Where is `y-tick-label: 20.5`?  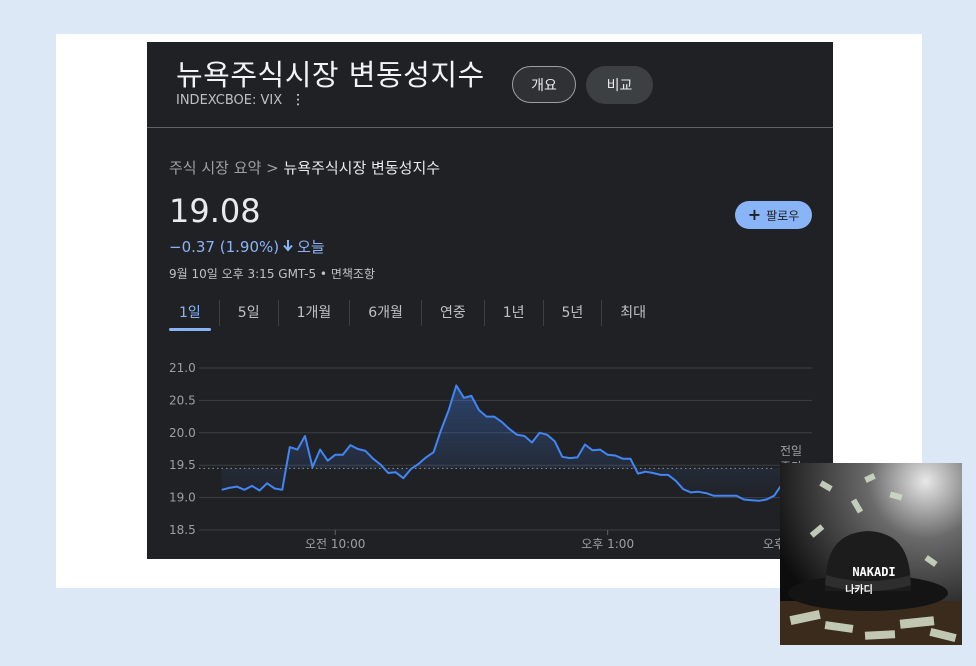
y-tick-label: 20.5 is located at coordinates (182, 400).